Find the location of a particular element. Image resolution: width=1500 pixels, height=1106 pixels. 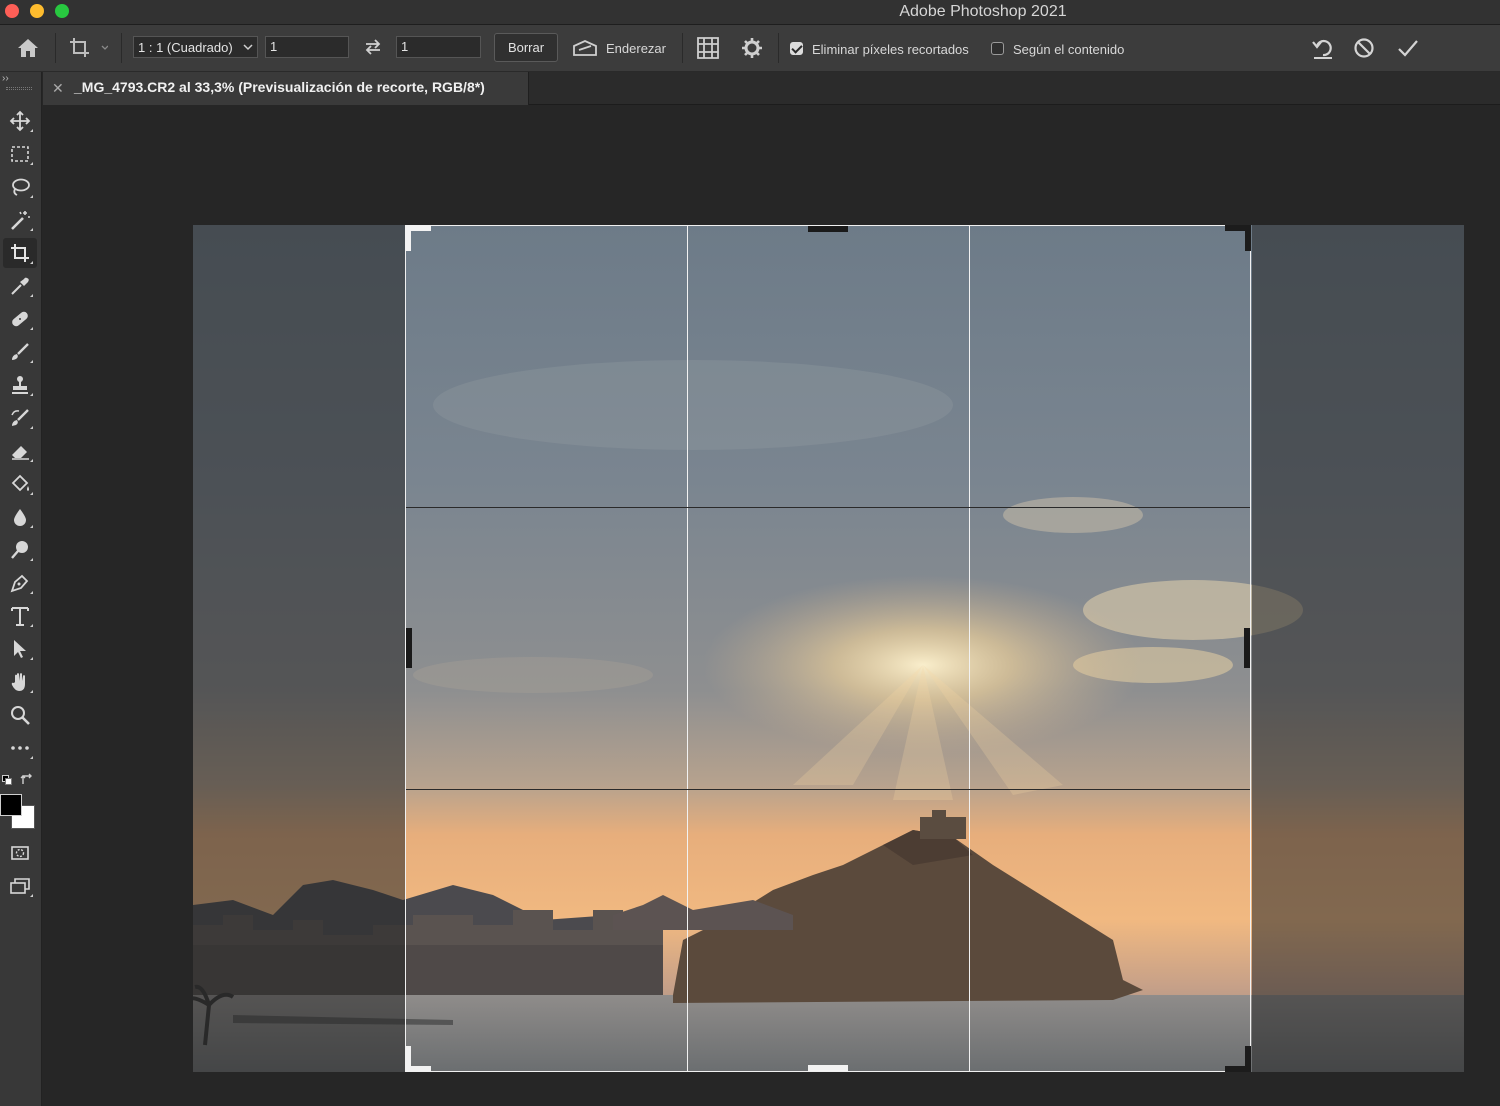

pen-icon is located at coordinates (19, 583).